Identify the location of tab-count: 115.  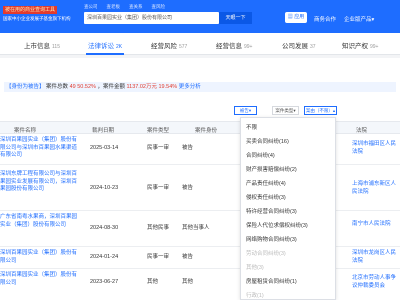
(56, 47).